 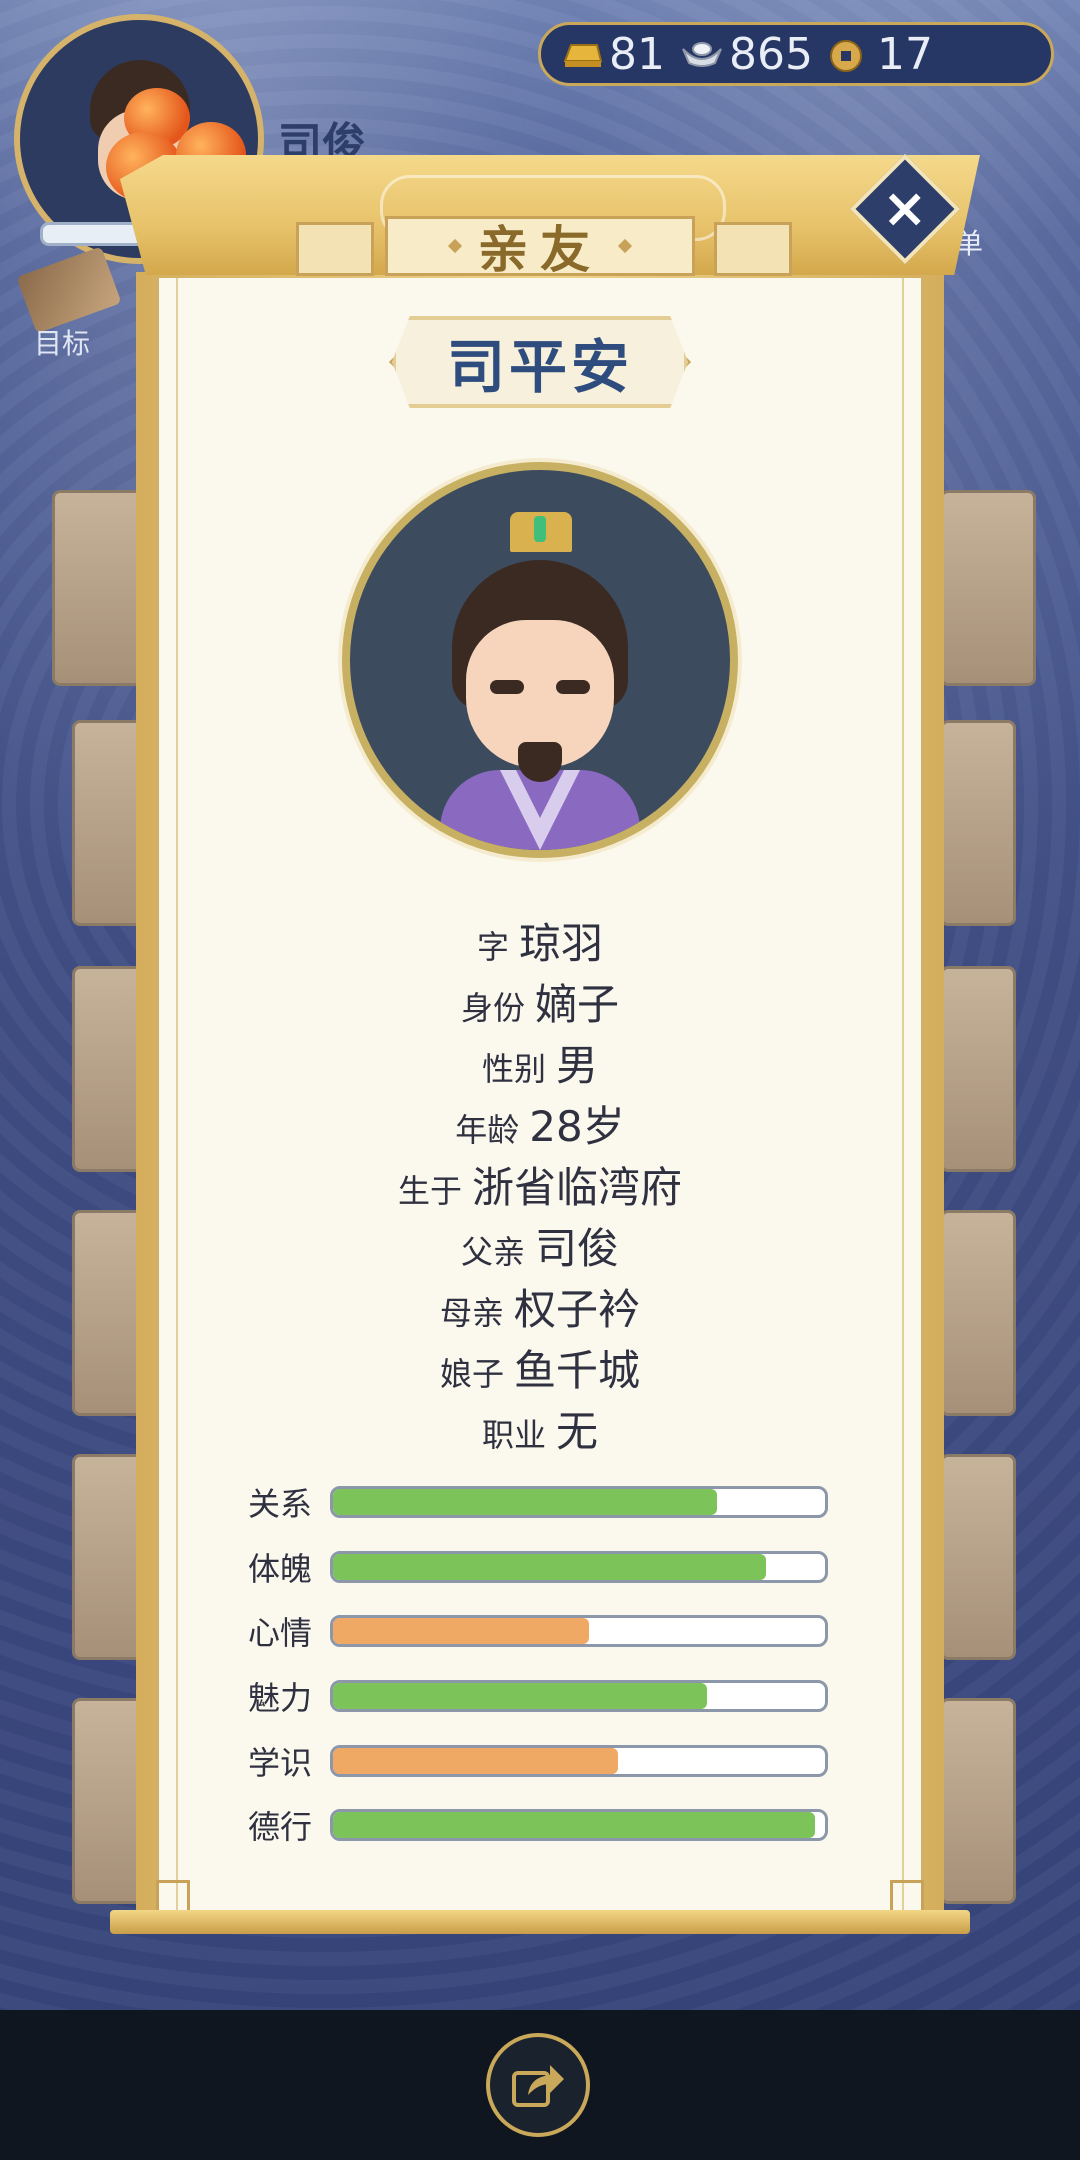 I want to click on info-row-birthplace: 生于 浙省临湾府, so click(x=540, y=1184).